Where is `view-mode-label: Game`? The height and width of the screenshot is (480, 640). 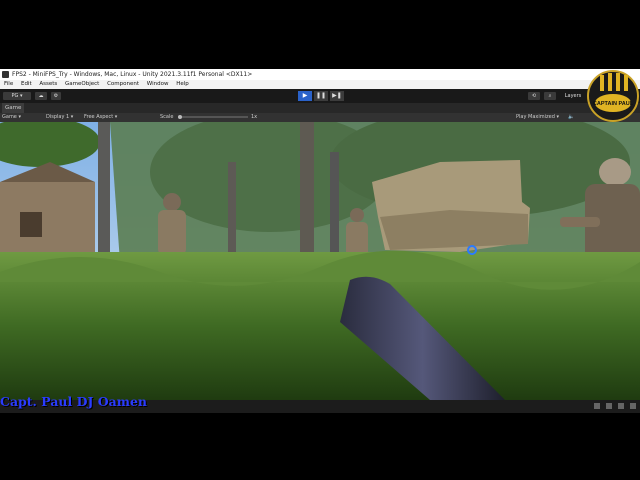 view-mode-label: Game is located at coordinates (9, 117).